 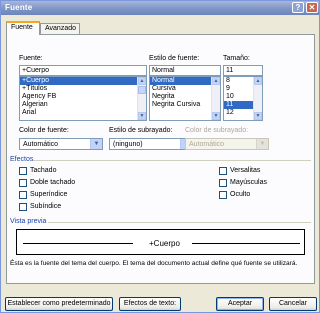 What do you see at coordinates (151, 144) in the screenshot?
I see `underline-style-select: (ninguno) ▼` at bounding box center [151, 144].